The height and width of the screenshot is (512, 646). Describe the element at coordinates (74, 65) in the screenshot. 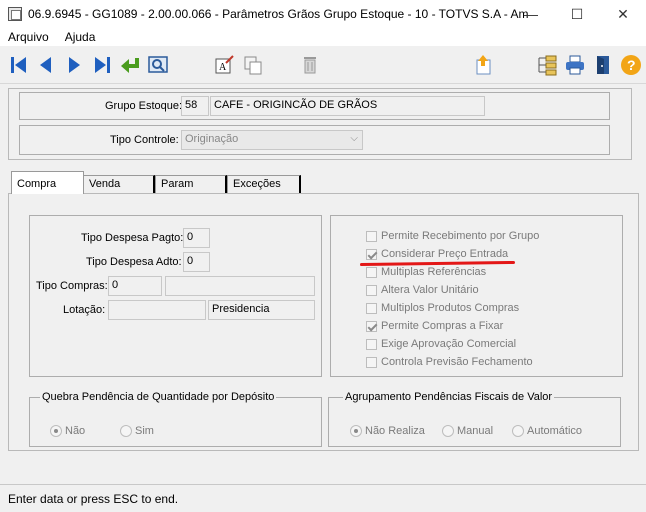

I see `next-record-icon` at that location.